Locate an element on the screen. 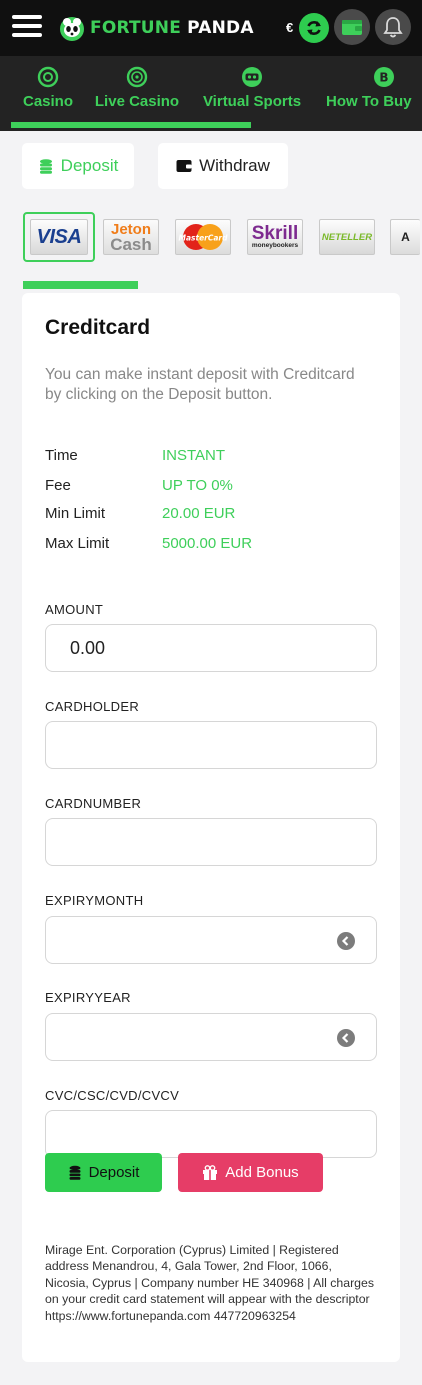 This screenshot has height=1385, width=422. mastercard-logo: MasterCard is located at coordinates (203, 237).